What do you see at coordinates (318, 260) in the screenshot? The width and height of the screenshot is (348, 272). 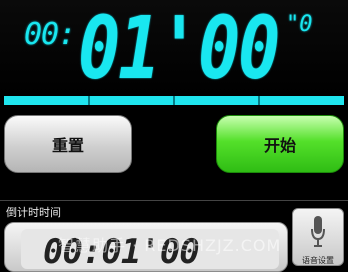 I see `voice-settings-label: 语音设置` at bounding box center [318, 260].